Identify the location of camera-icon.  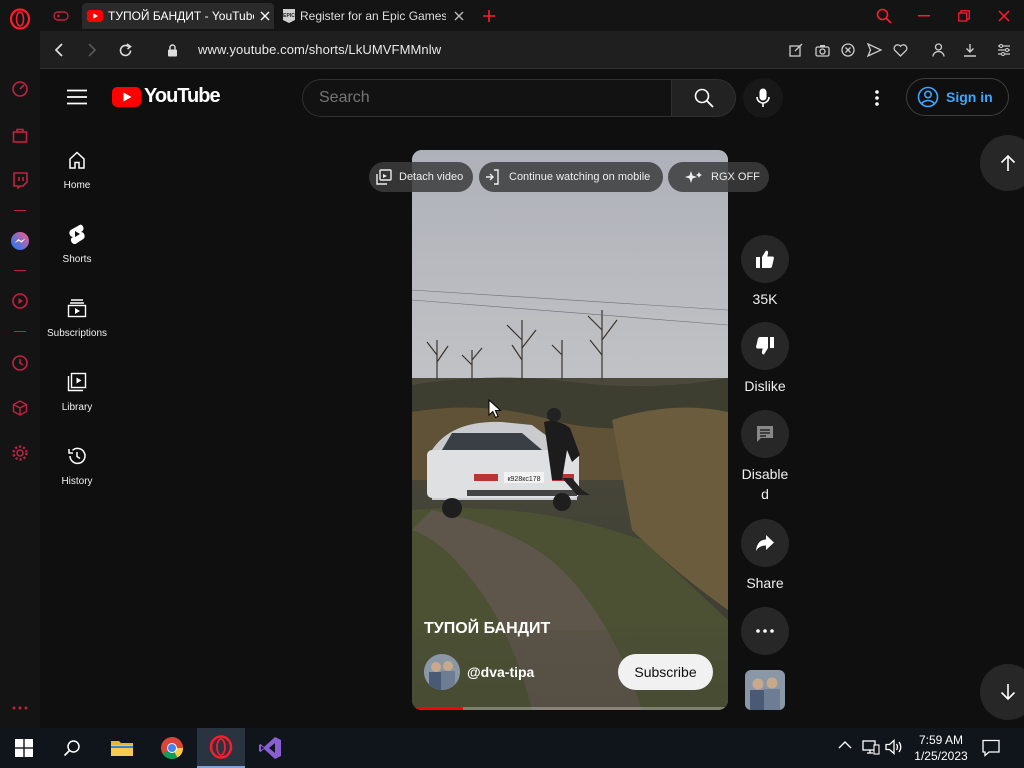
(822, 50).